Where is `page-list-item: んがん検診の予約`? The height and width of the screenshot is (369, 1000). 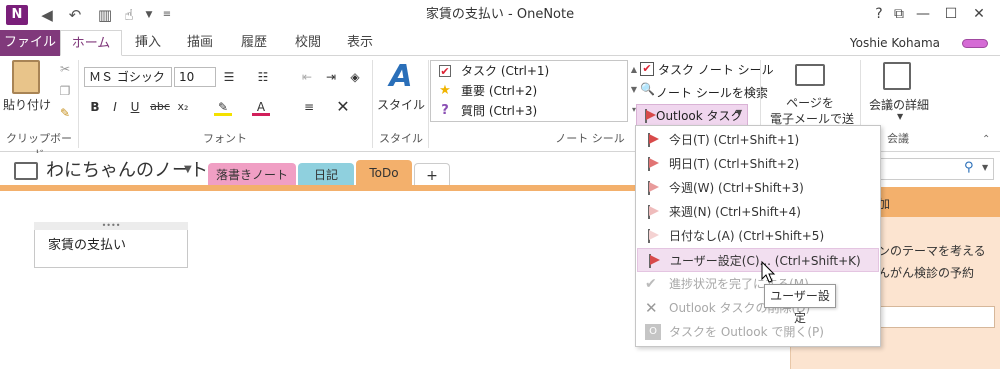
page-list-item: んがん検診の予約 is located at coordinates (926, 272).